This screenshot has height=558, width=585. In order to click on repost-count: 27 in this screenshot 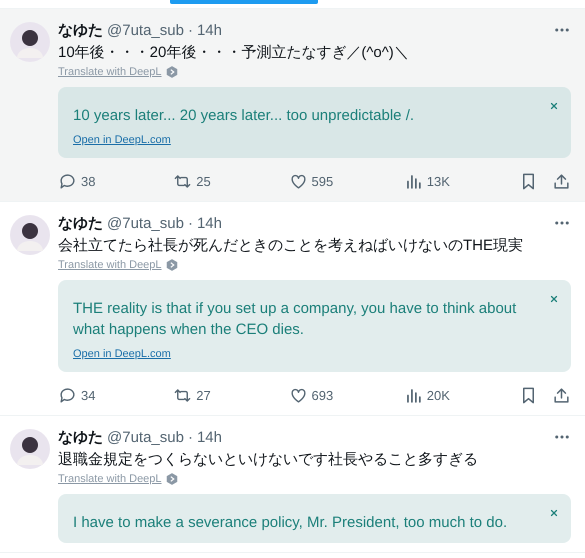, I will do `click(203, 395)`.